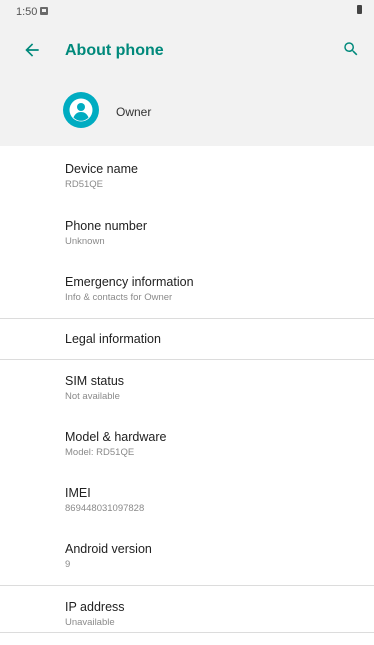  Describe the element at coordinates (113, 339) in the screenshot. I see `item-title: Legal information` at that location.